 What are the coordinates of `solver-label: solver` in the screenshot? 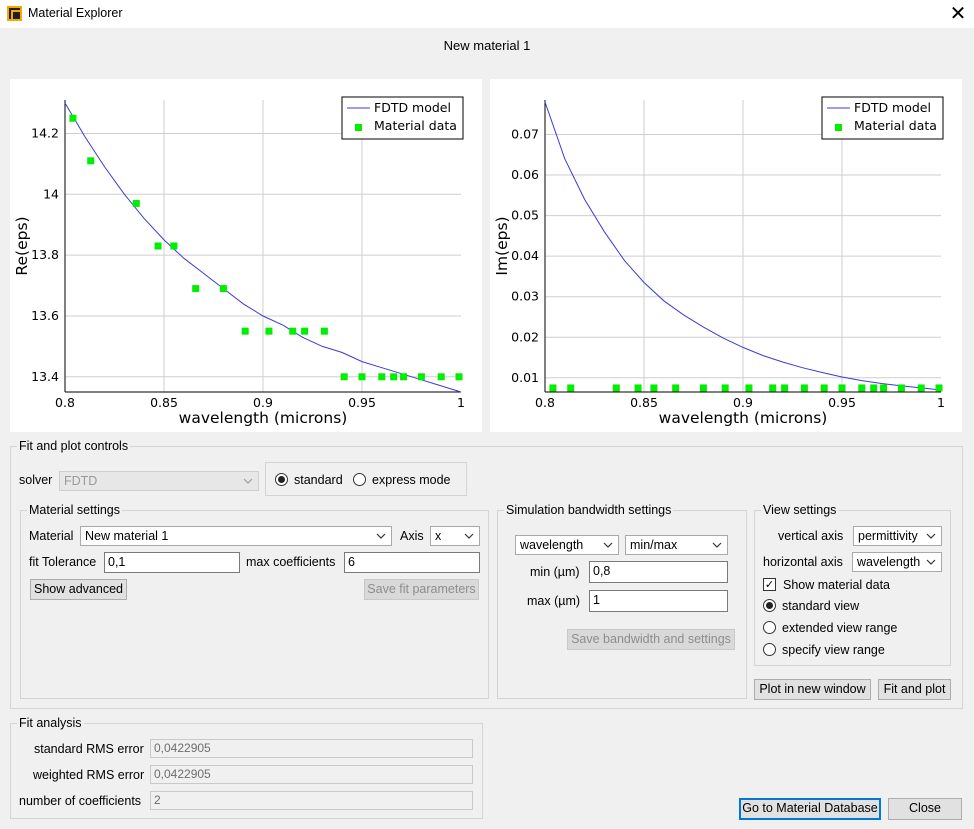 It's located at (36, 480).